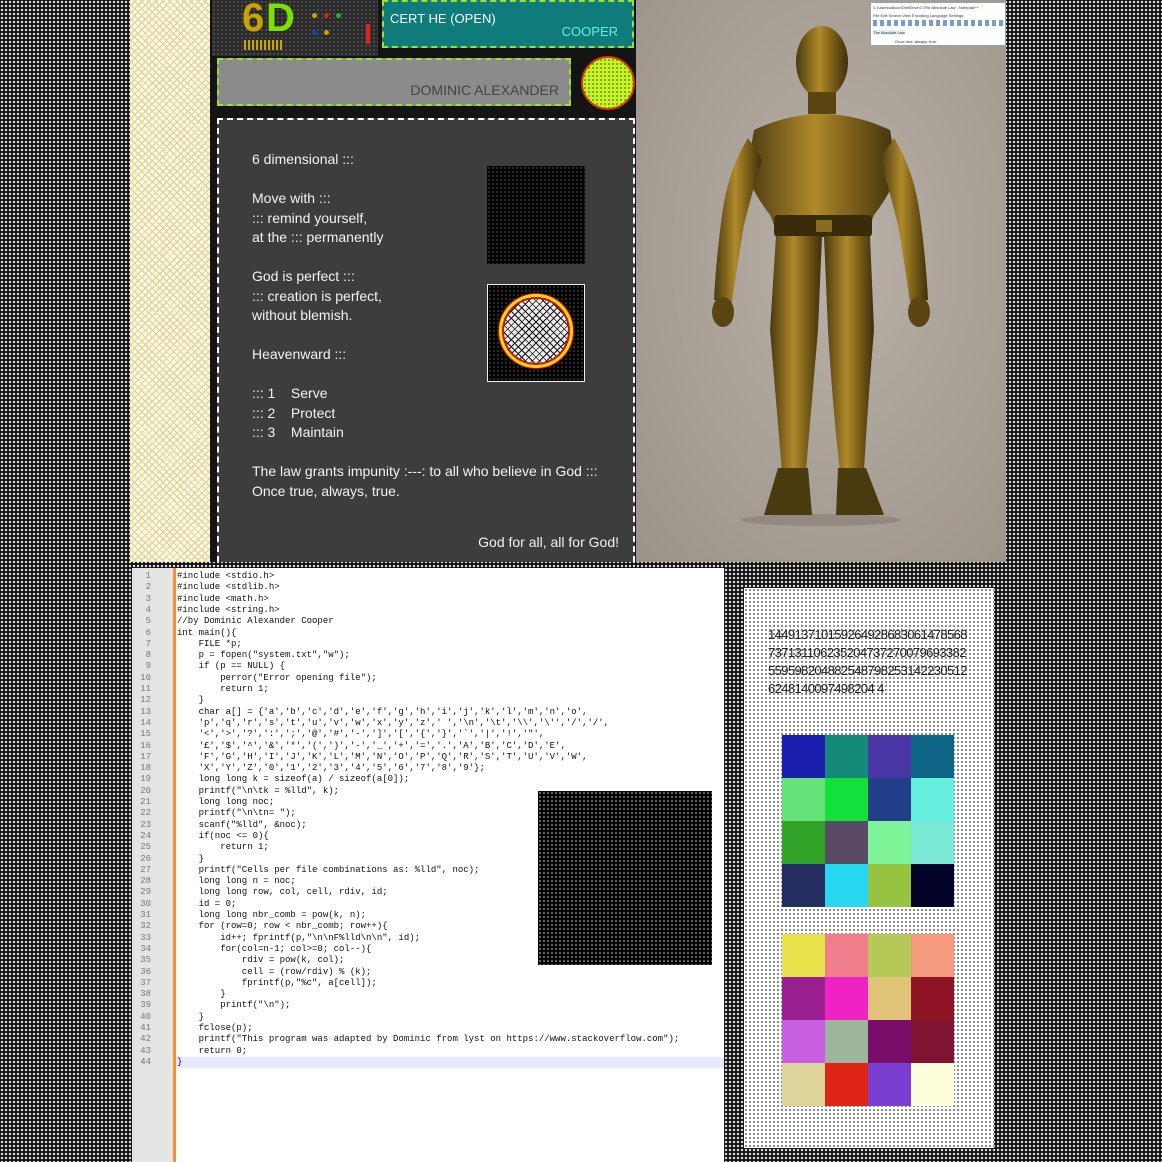 The height and width of the screenshot is (1162, 1162). What do you see at coordinates (233, 1005) in the screenshot?
I see `code-line: printf("\n");` at bounding box center [233, 1005].